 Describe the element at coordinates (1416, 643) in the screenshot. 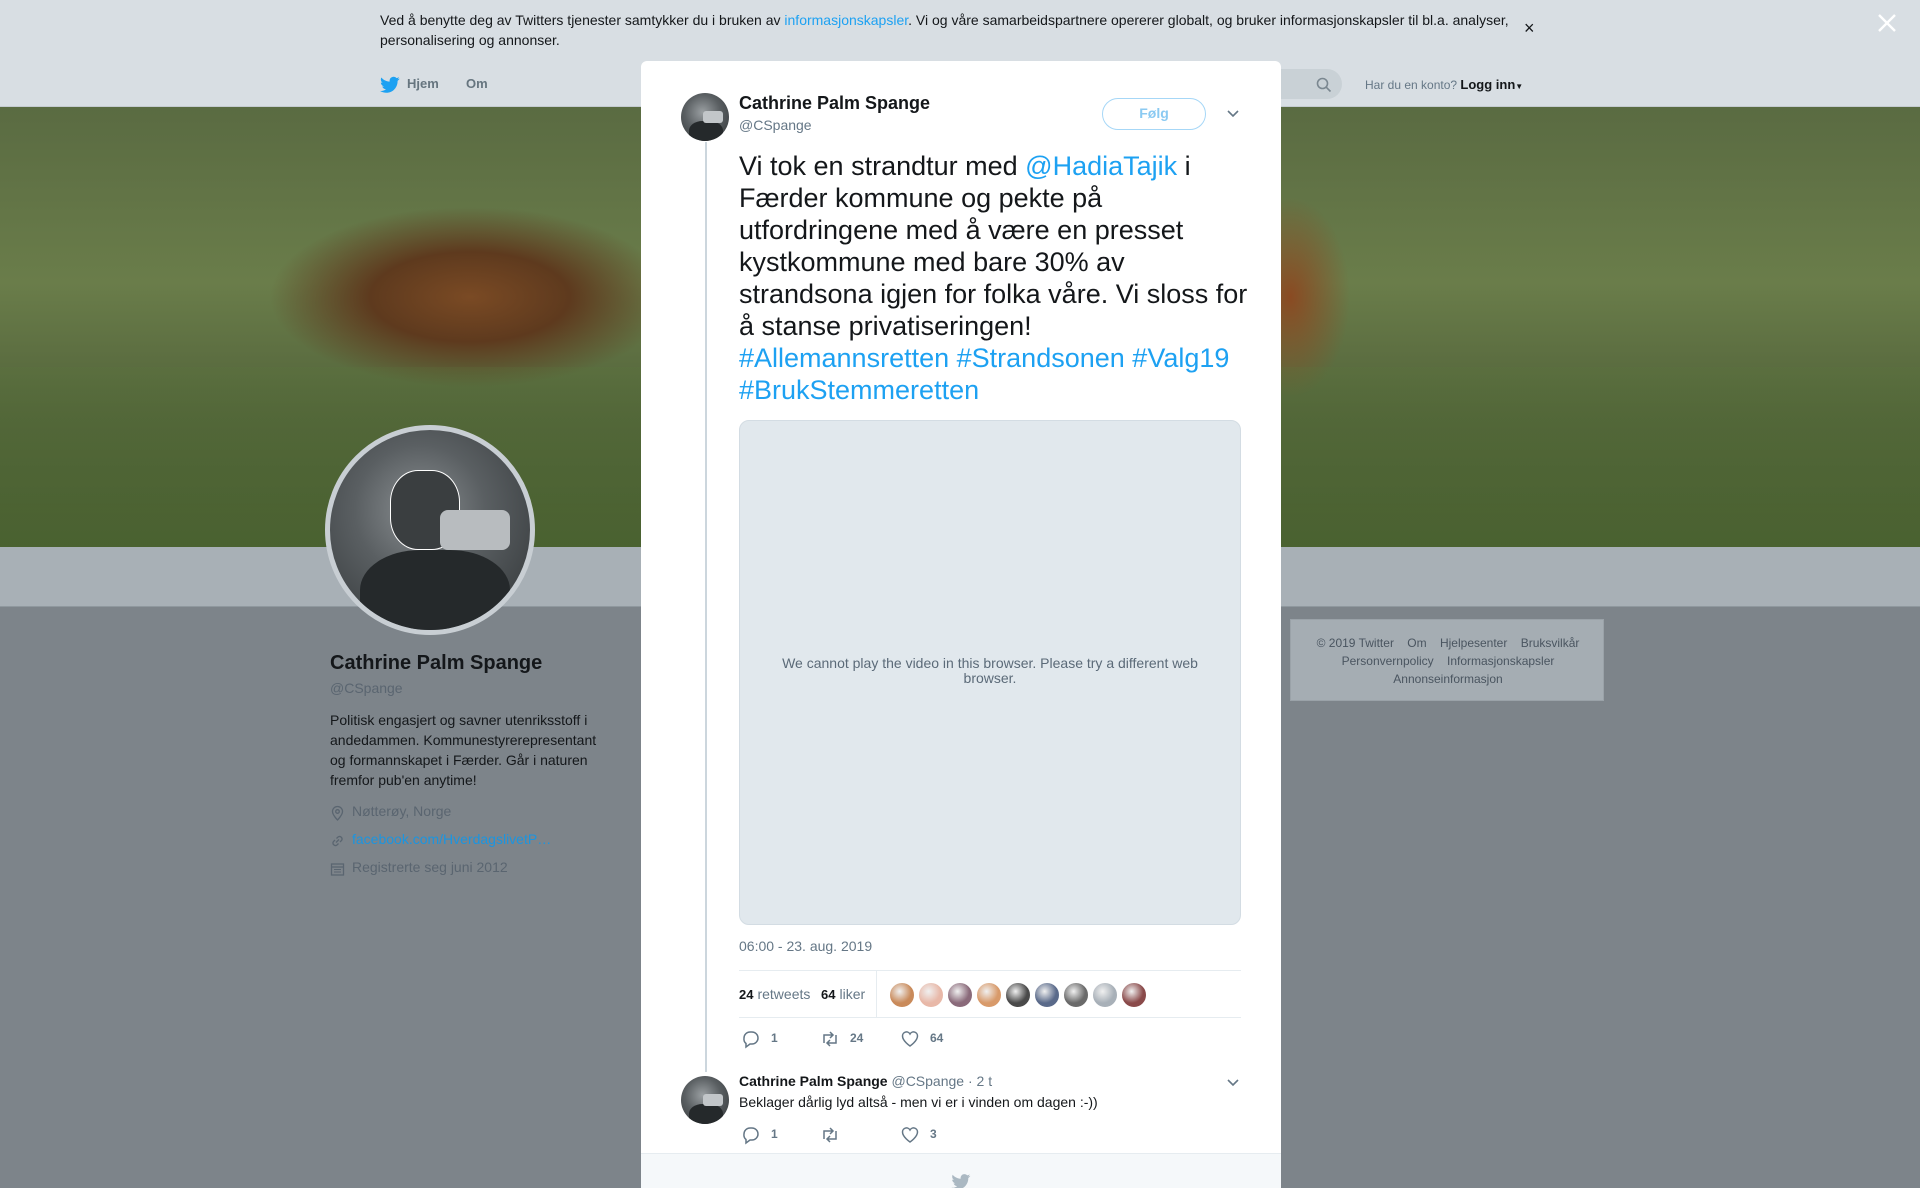

I see `footer-link-about: Om` at that location.